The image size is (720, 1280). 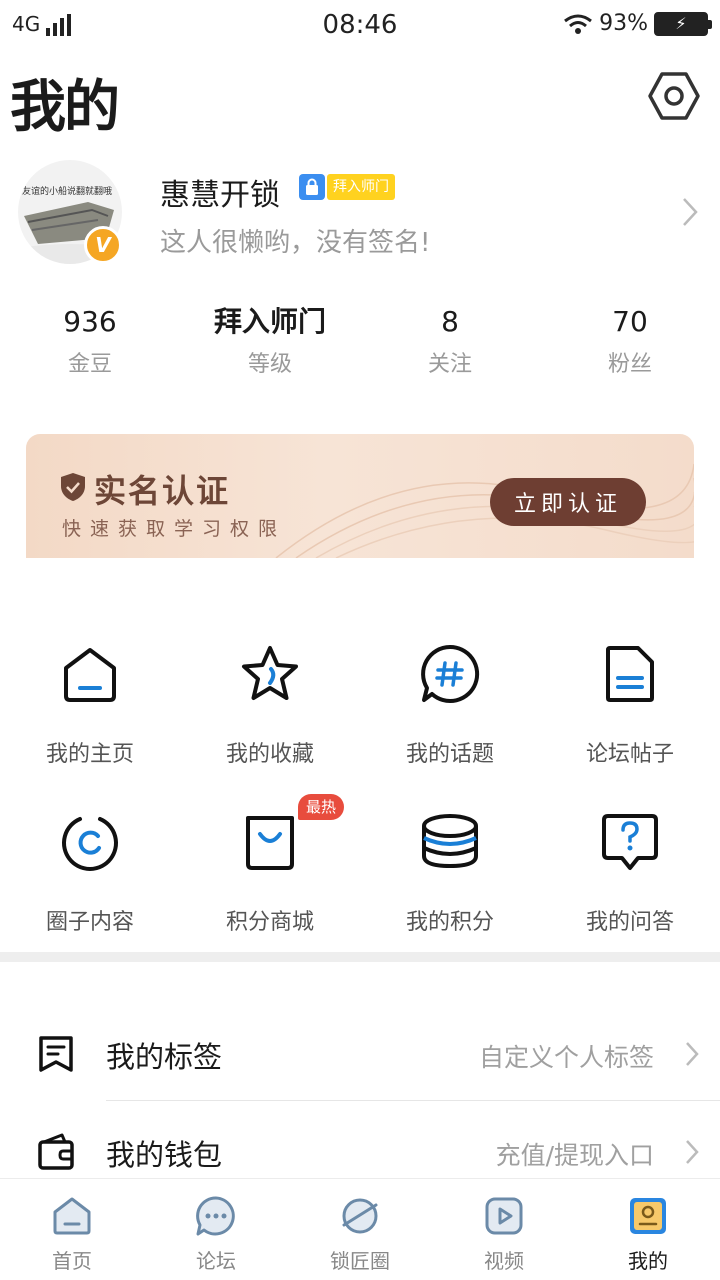 I want to click on stat-value: 936, so click(x=90, y=321).